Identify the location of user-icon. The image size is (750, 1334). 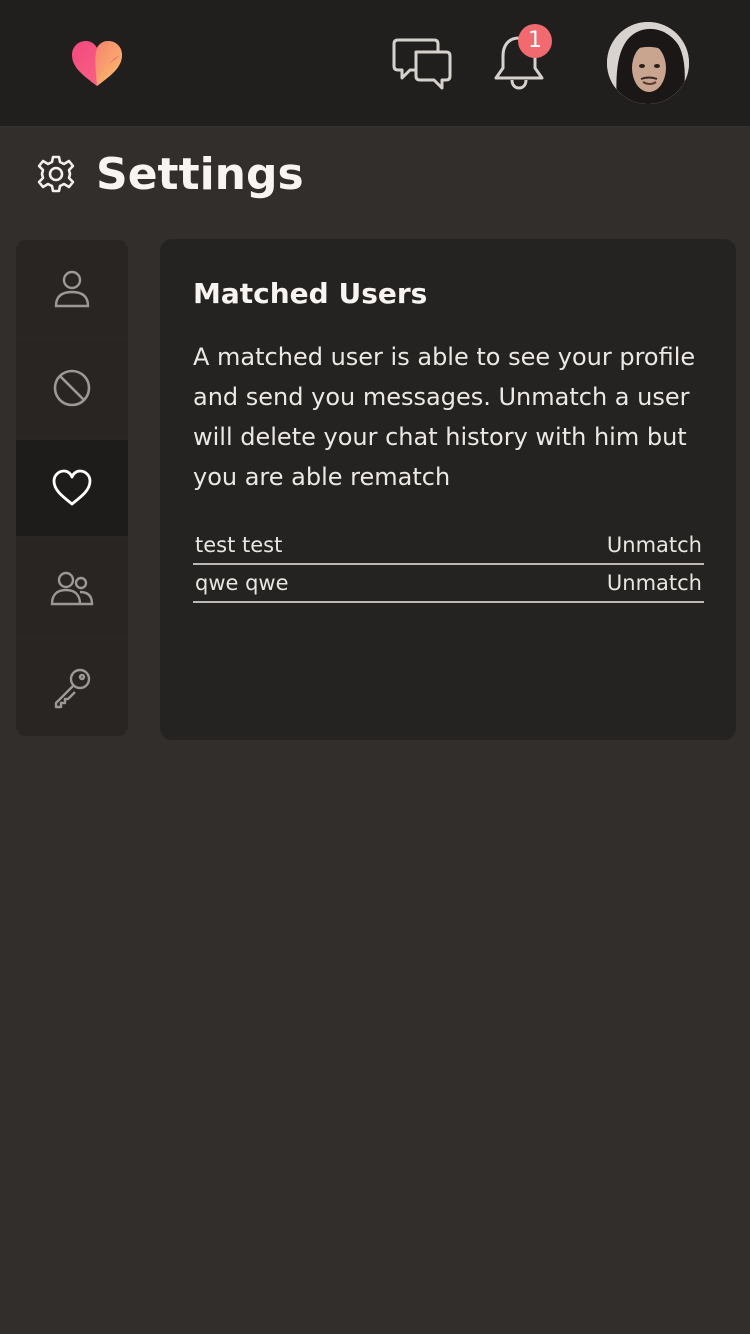
(72, 289).